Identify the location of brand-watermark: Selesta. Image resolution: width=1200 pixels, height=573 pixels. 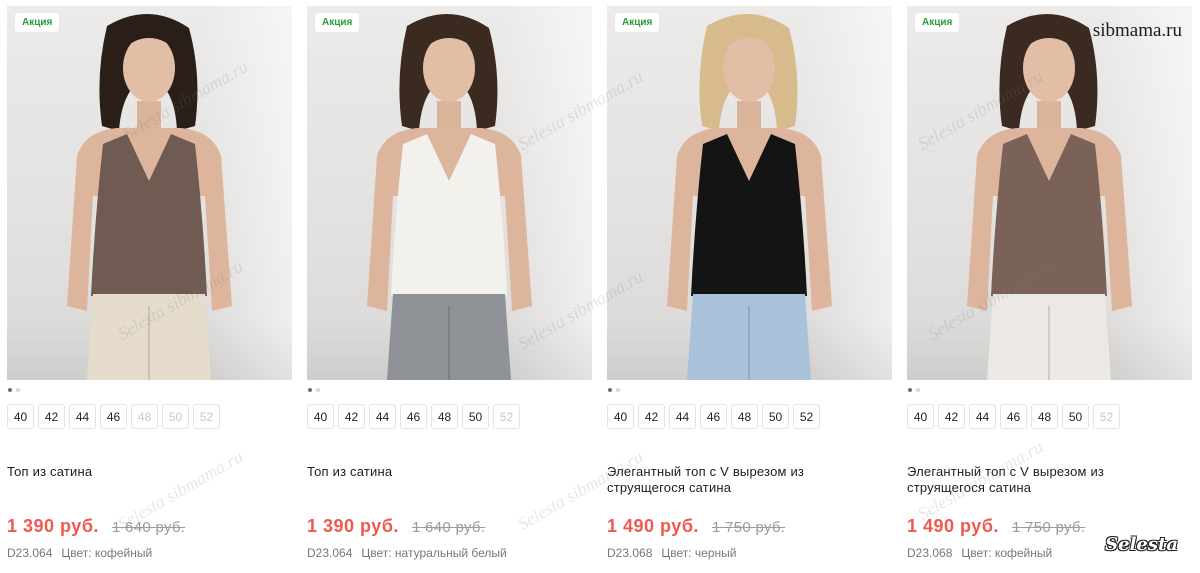
(1141, 544).